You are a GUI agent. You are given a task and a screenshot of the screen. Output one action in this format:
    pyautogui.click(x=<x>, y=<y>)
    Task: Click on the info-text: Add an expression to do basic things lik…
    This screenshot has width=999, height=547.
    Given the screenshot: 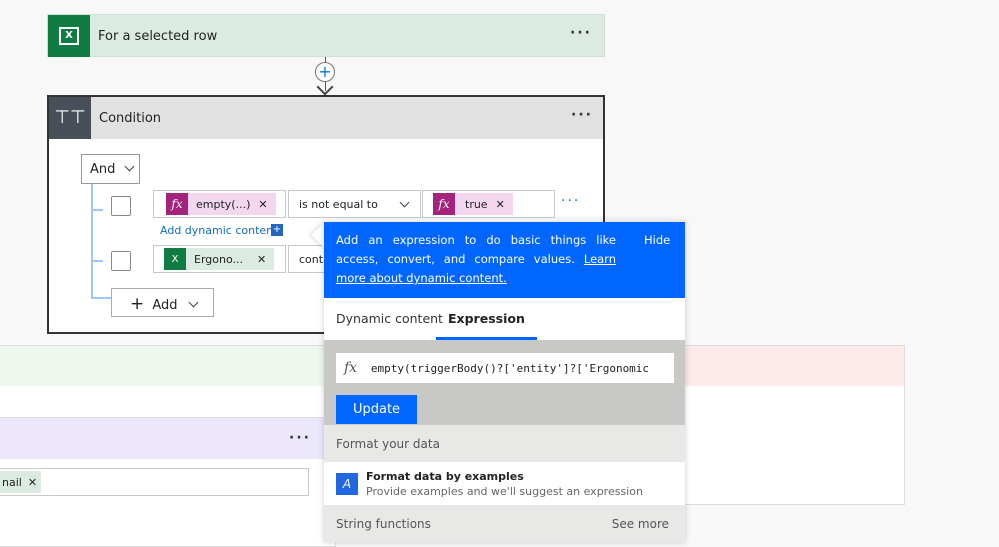 What is the action you would take?
    pyautogui.click(x=476, y=249)
    